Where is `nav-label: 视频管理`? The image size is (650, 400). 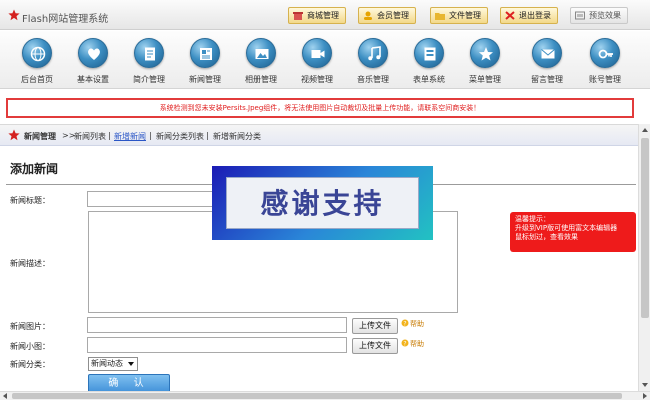
nav-label: 视频管理 is located at coordinates (317, 79).